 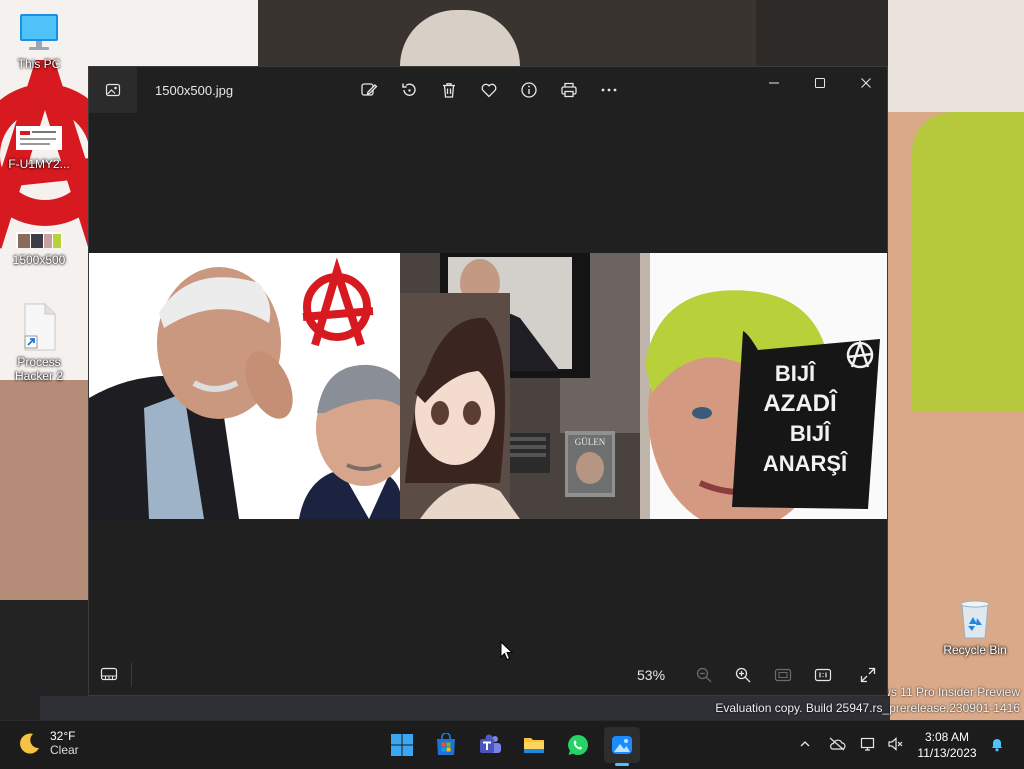 I want to click on delete-button, so click(x=449, y=90).